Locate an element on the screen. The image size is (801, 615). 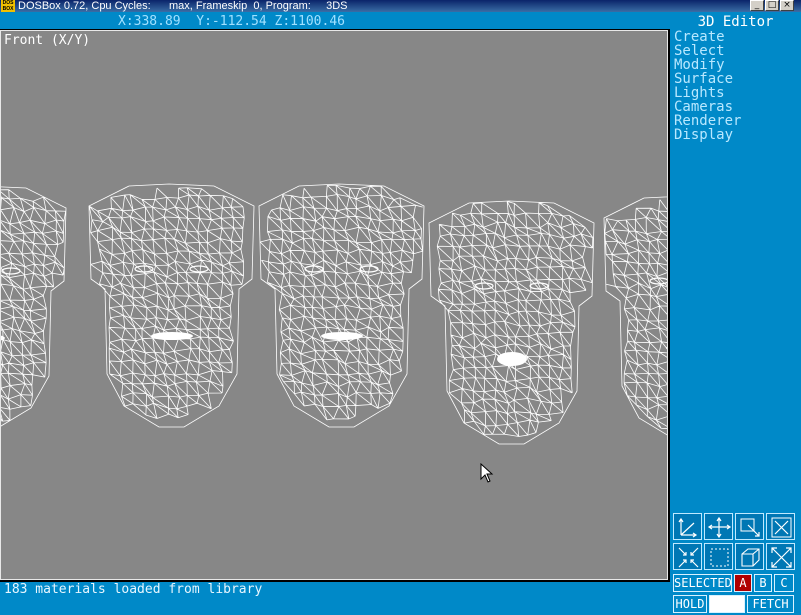
fetch-button: FETCH is located at coordinates (770, 604).